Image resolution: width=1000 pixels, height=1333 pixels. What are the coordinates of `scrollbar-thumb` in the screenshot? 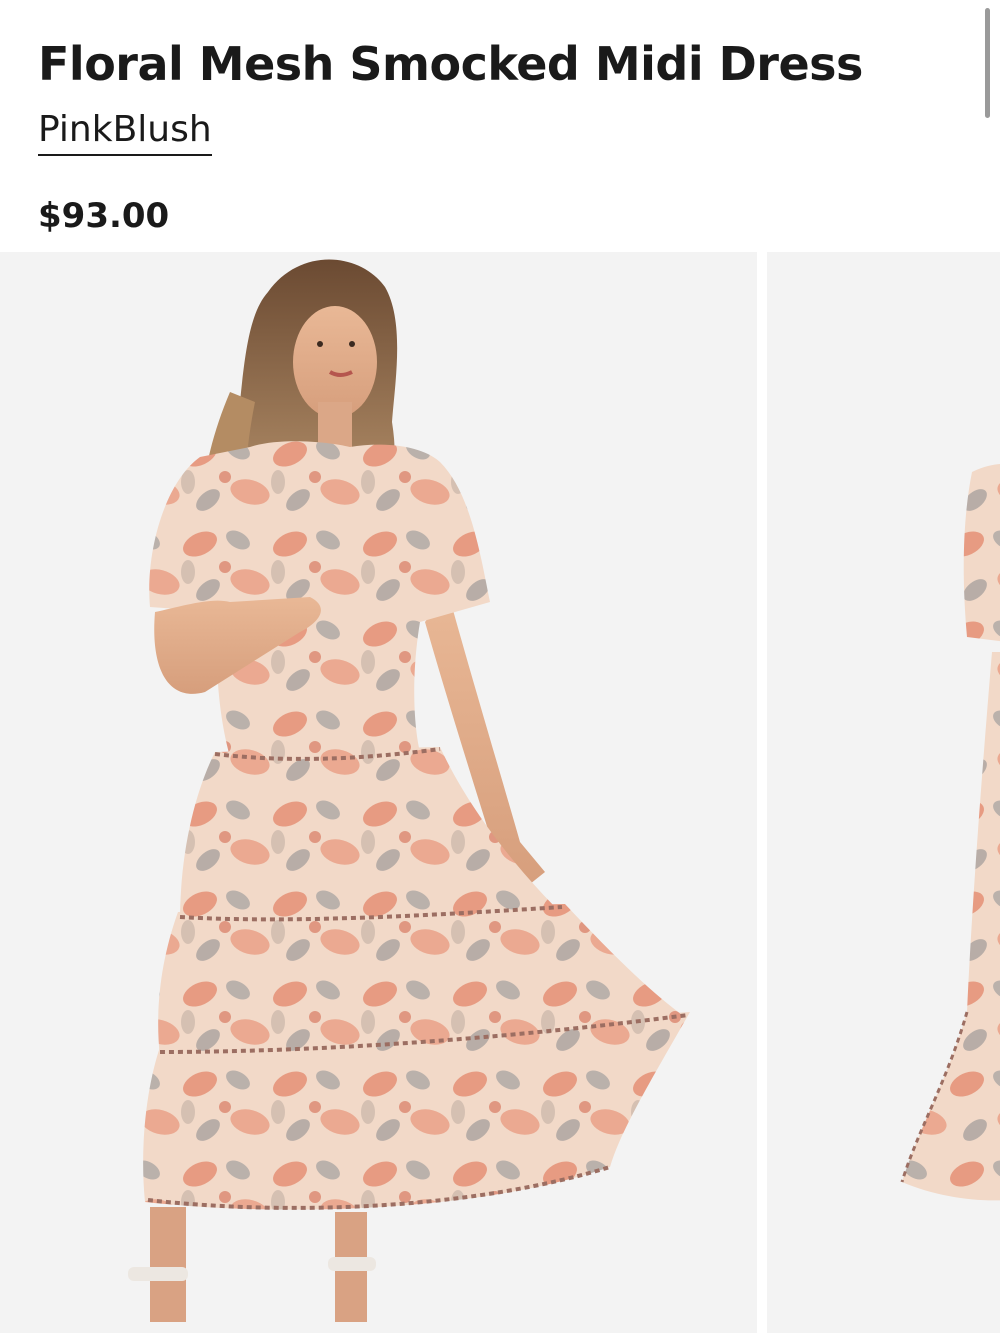 It's located at (987, 63).